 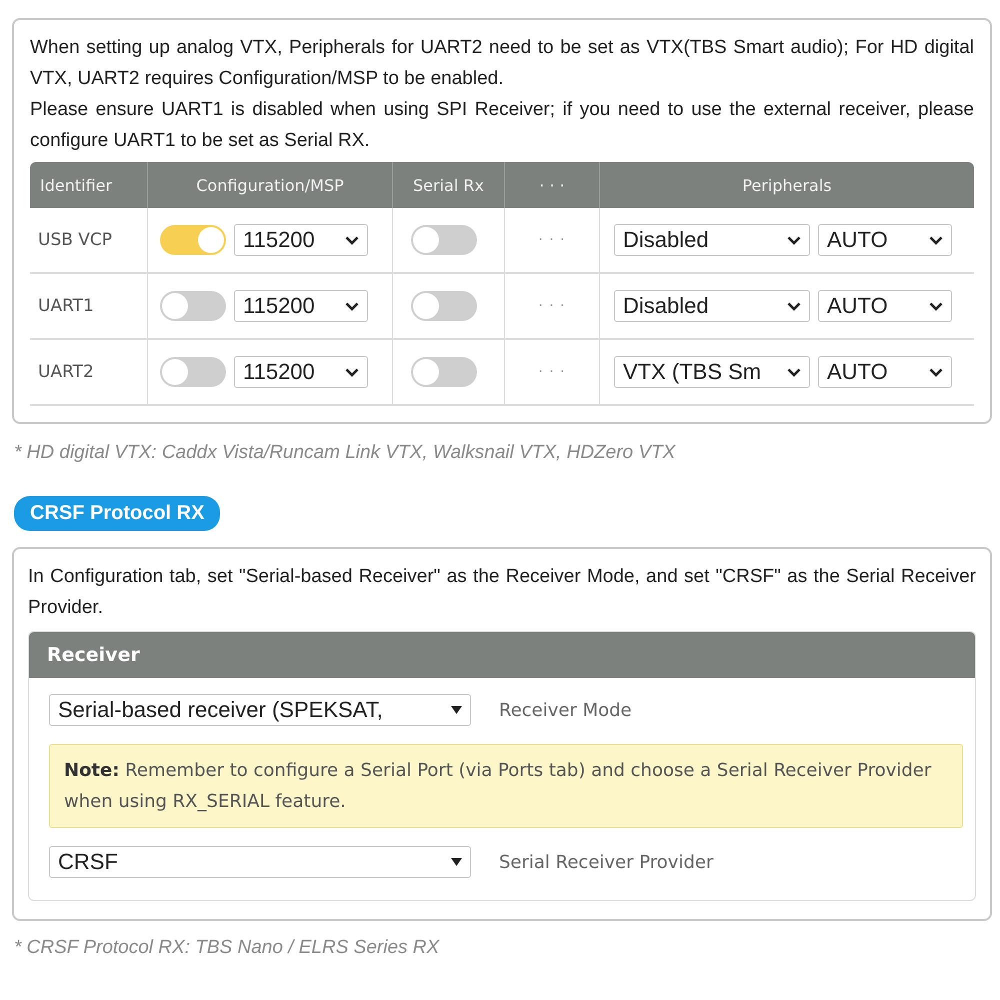 I want to click on panel-title: Receiver, so click(x=502, y=655).